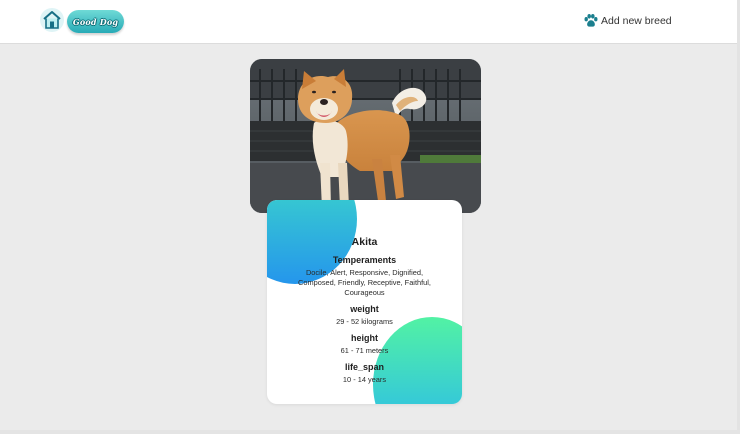  What do you see at coordinates (364, 242) in the screenshot?
I see `breed-name: Akita` at bounding box center [364, 242].